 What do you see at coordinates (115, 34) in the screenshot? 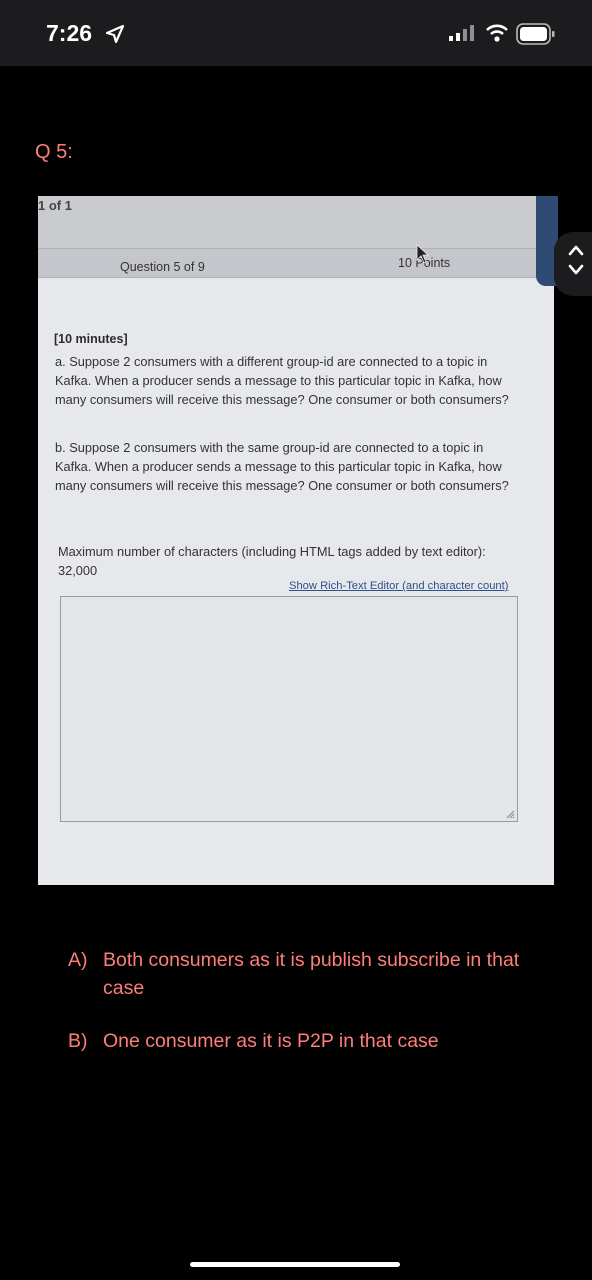
I see `location-arrow-icon` at bounding box center [115, 34].